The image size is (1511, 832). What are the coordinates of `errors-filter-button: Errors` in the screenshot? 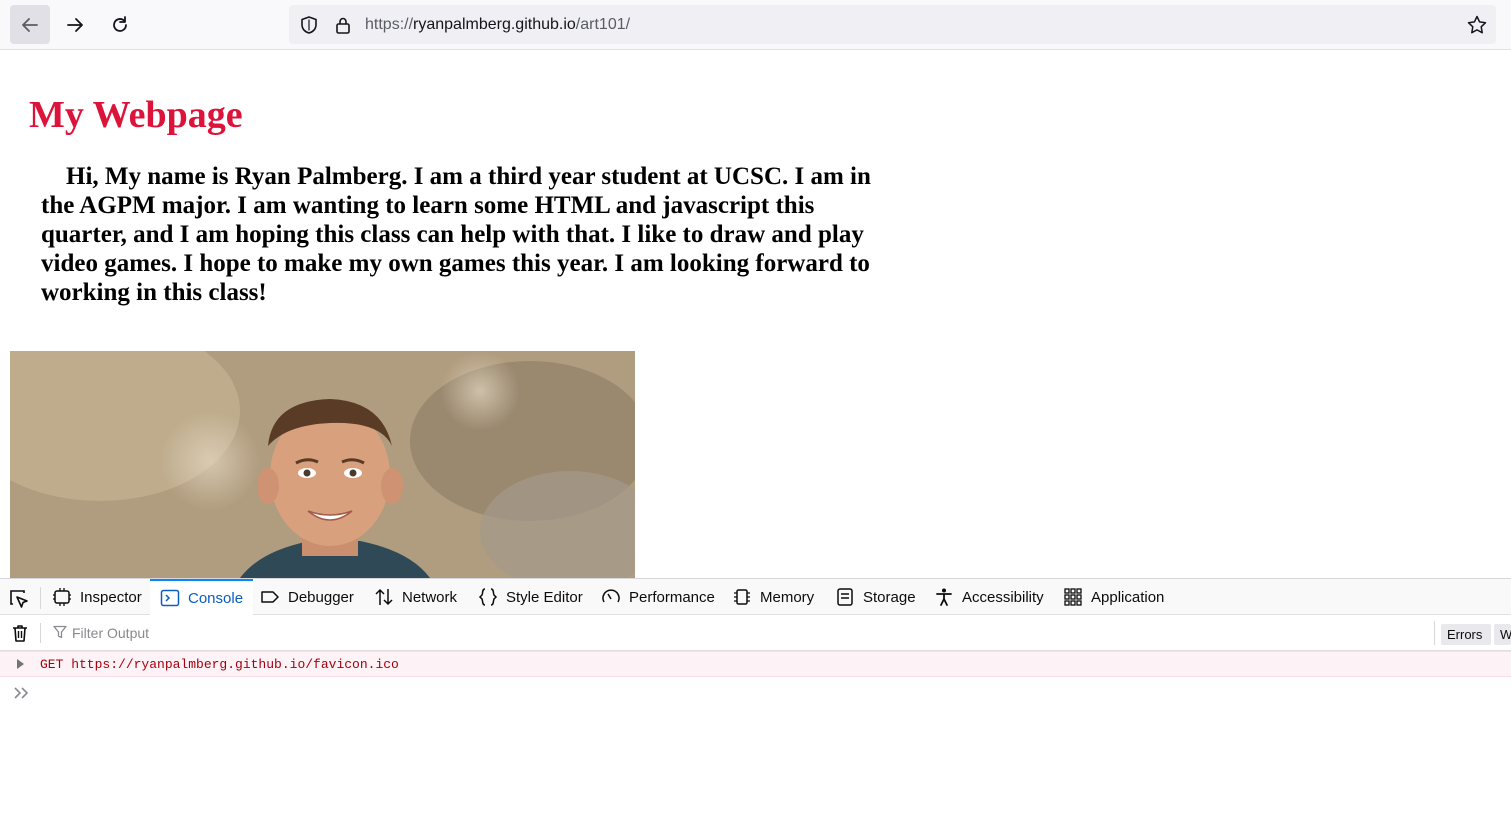 It's located at (1466, 634).